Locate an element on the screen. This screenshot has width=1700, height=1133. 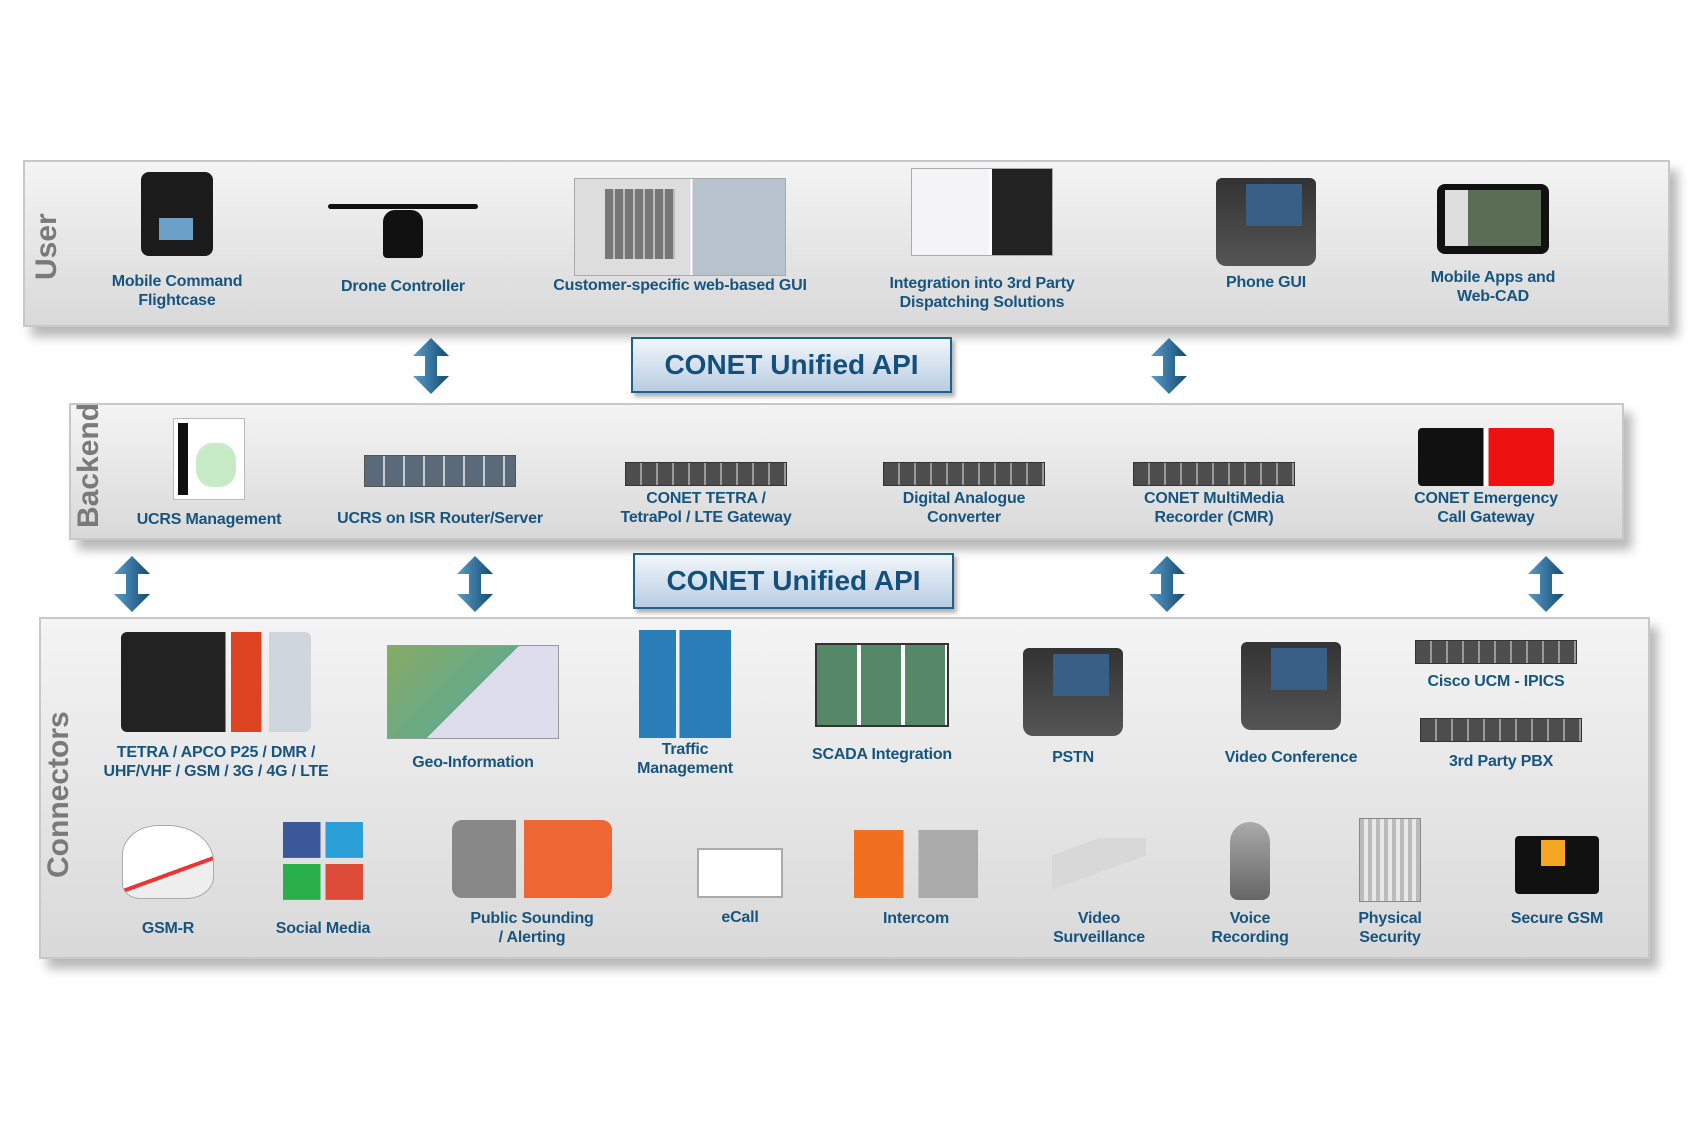
label-line: 3rd Party PBX is located at coordinates (1501, 761).